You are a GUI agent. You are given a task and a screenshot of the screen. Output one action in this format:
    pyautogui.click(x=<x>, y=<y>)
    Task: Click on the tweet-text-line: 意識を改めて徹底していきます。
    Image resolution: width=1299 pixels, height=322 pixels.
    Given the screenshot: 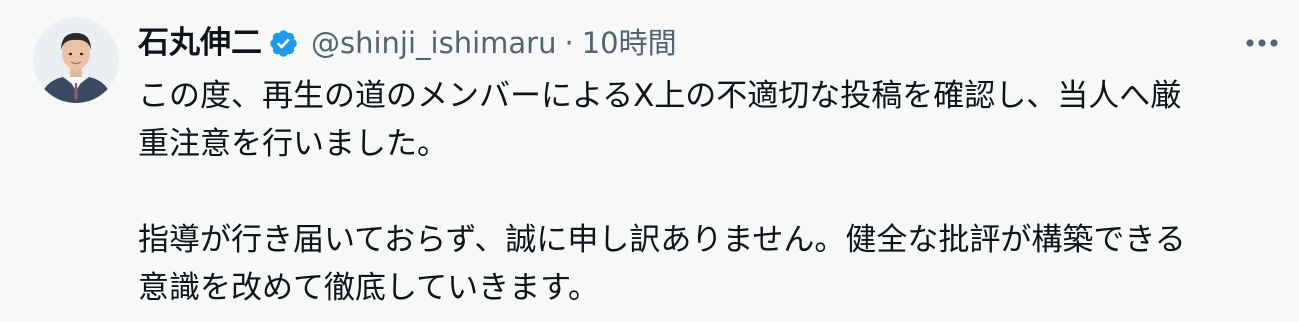 What is the action you would take?
    pyautogui.click(x=368, y=288)
    